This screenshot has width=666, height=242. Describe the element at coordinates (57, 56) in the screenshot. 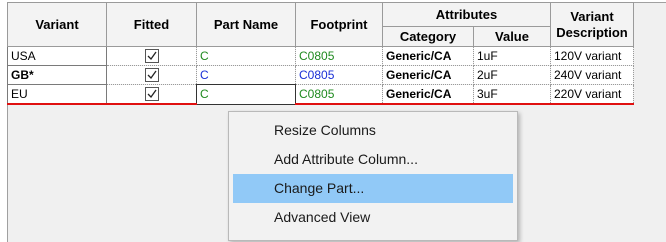

I see `variant-cell: USA` at that location.